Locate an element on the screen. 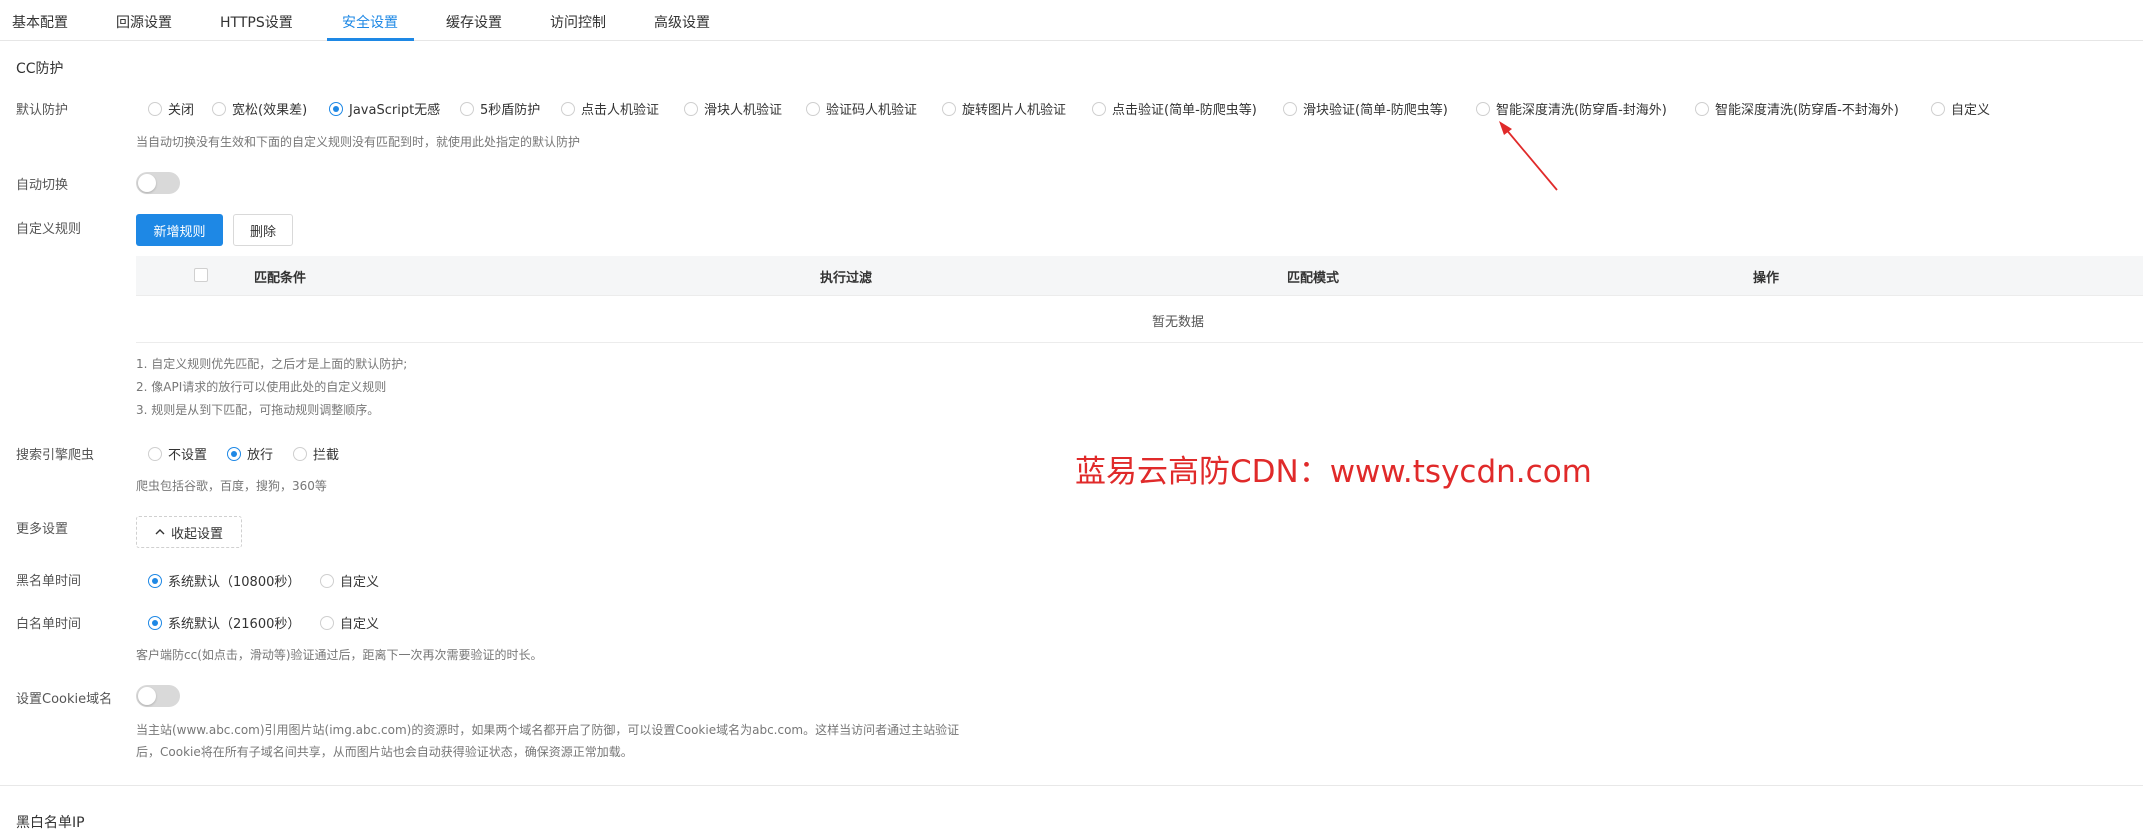 The width and height of the screenshot is (2143, 837). radio-javascript-seamless: JavaScript无感 is located at coordinates (384, 108).